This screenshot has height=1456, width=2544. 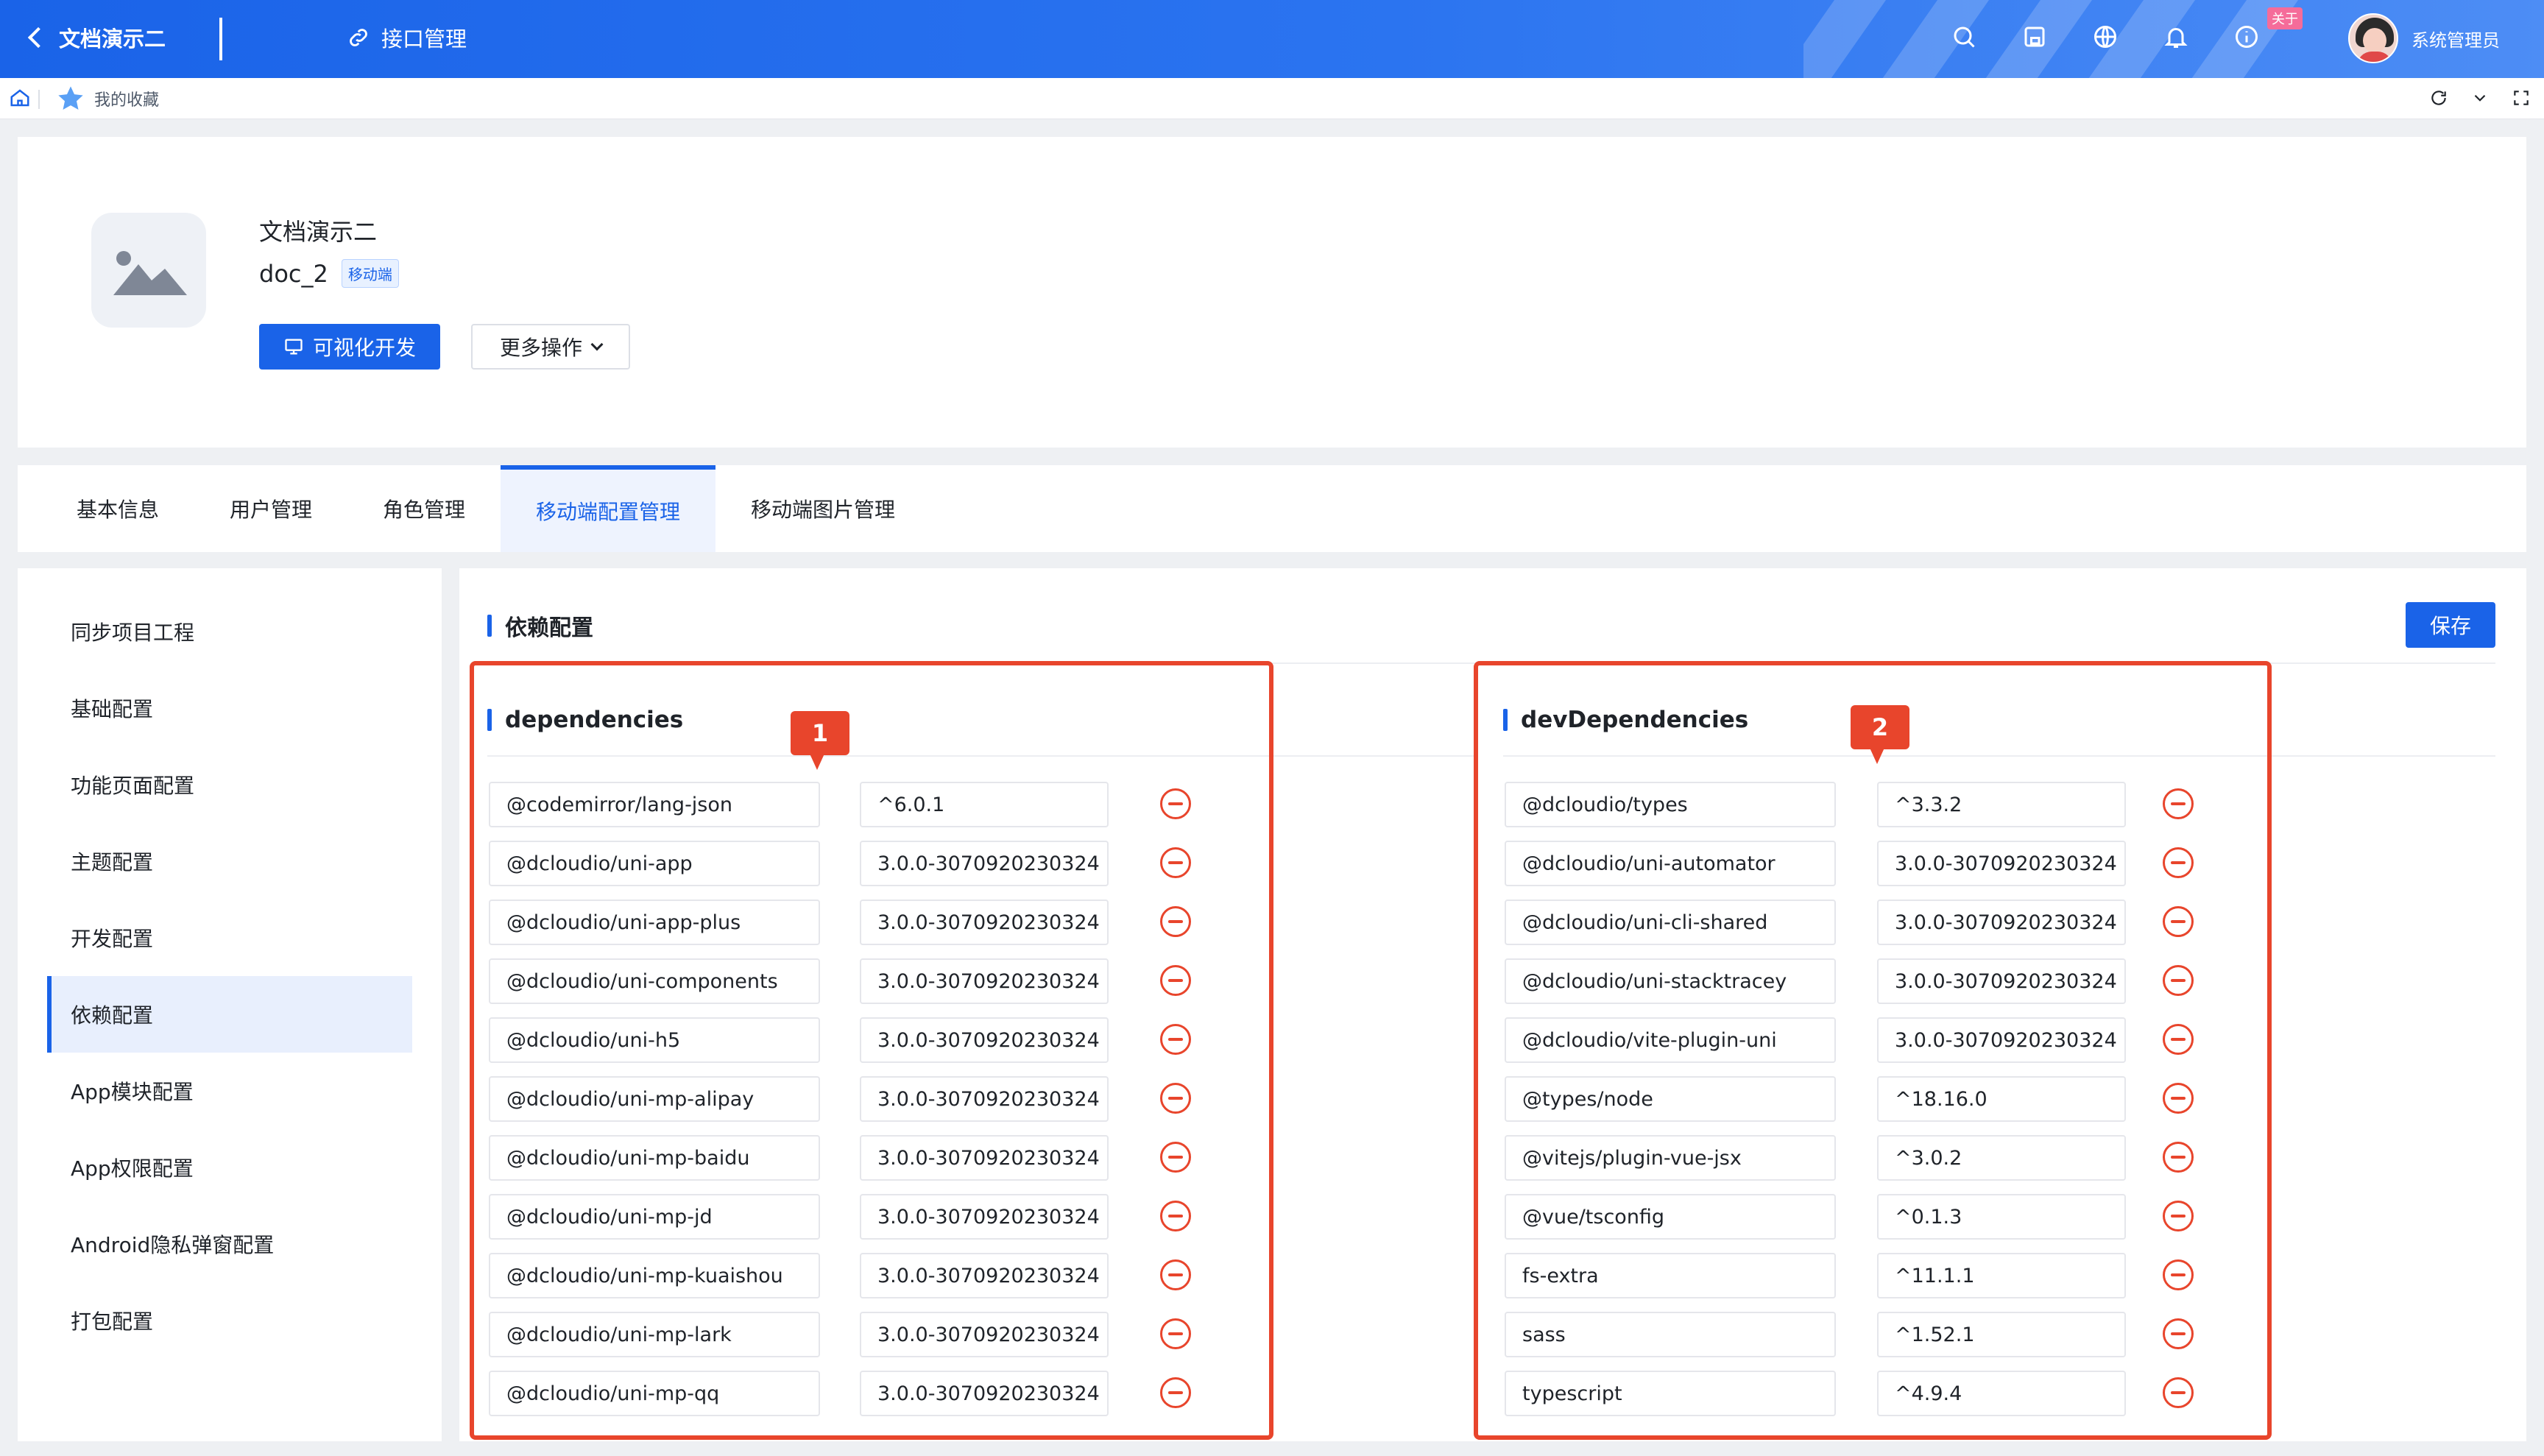 I want to click on tab-basic-info: 基本信息, so click(x=118, y=508).